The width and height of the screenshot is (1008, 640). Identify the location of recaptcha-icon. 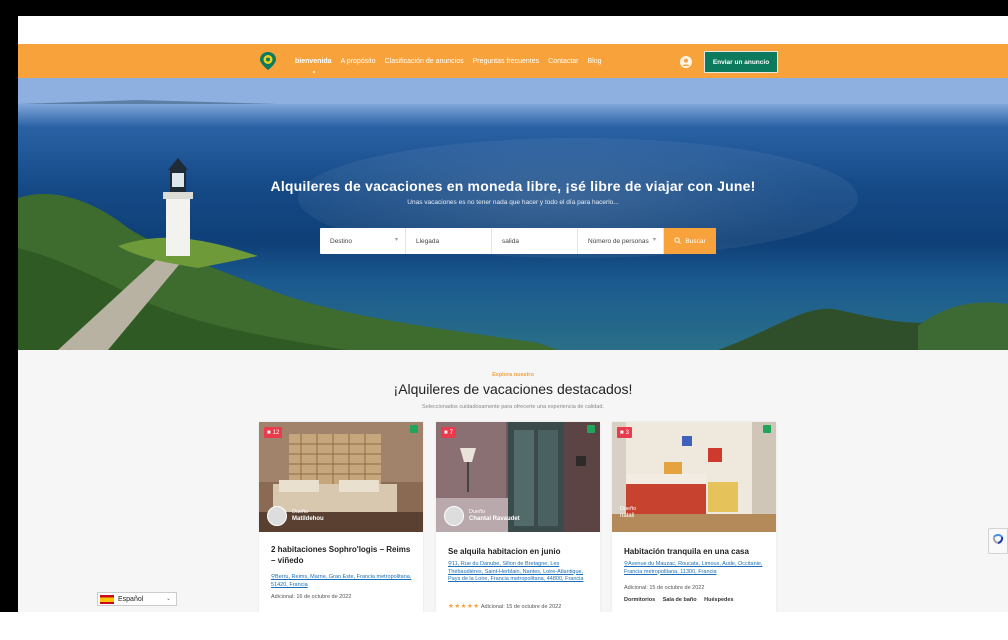
(998, 539).